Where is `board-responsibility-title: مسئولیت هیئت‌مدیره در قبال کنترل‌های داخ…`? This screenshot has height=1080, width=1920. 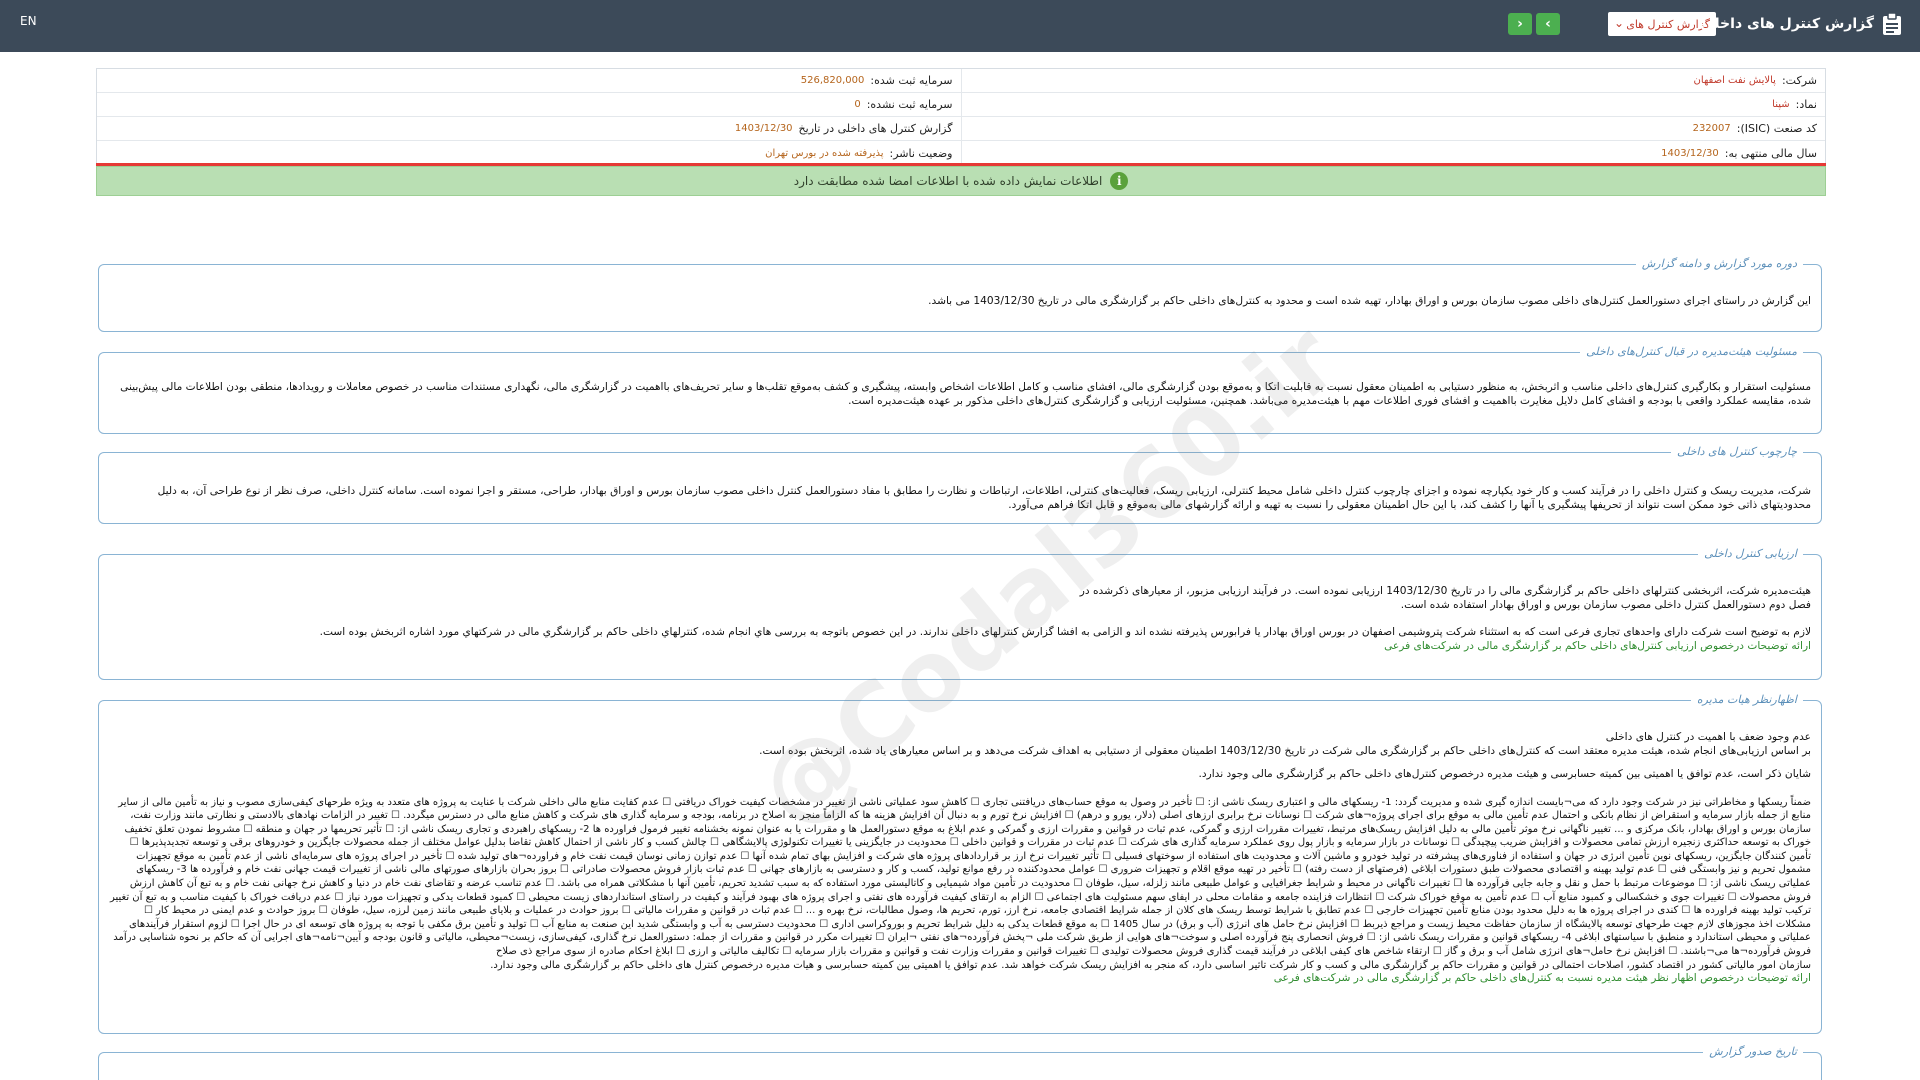 board-responsibility-title: مسئولیت هیئت‌مدیره در قبال کنترل‌های داخ… is located at coordinates (1691, 351).